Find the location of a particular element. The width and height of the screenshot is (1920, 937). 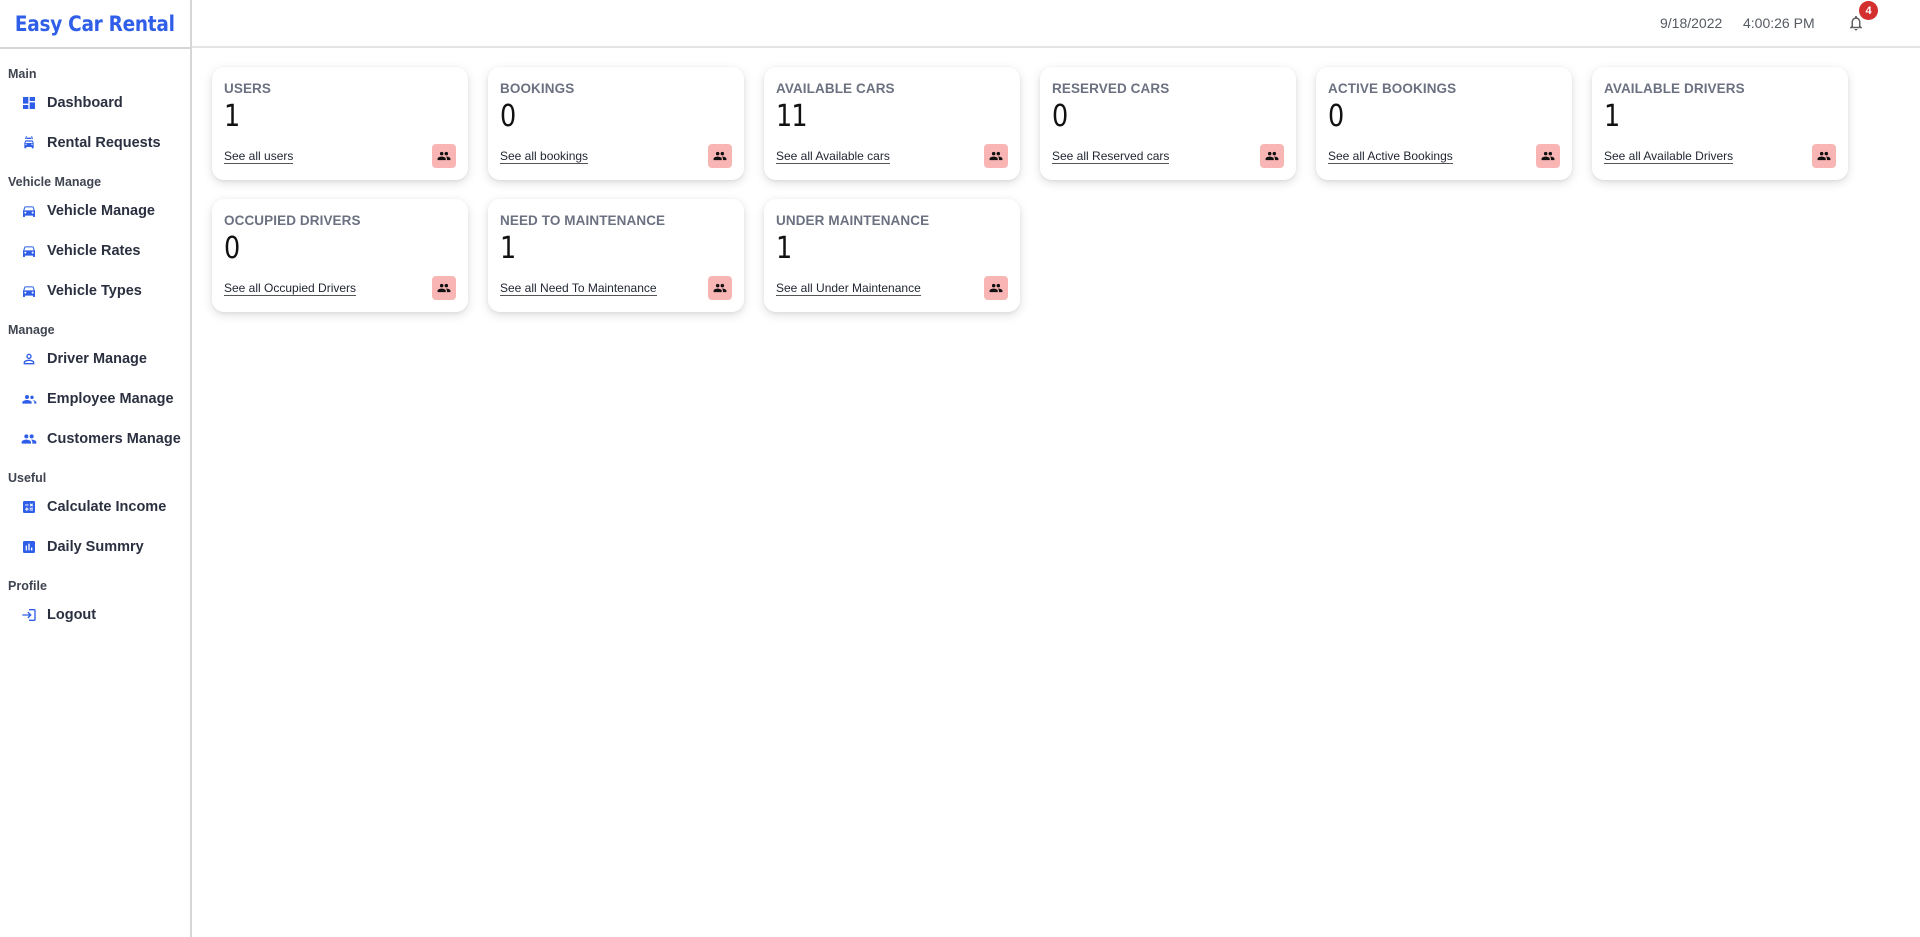

people-icon is located at coordinates (29, 399).